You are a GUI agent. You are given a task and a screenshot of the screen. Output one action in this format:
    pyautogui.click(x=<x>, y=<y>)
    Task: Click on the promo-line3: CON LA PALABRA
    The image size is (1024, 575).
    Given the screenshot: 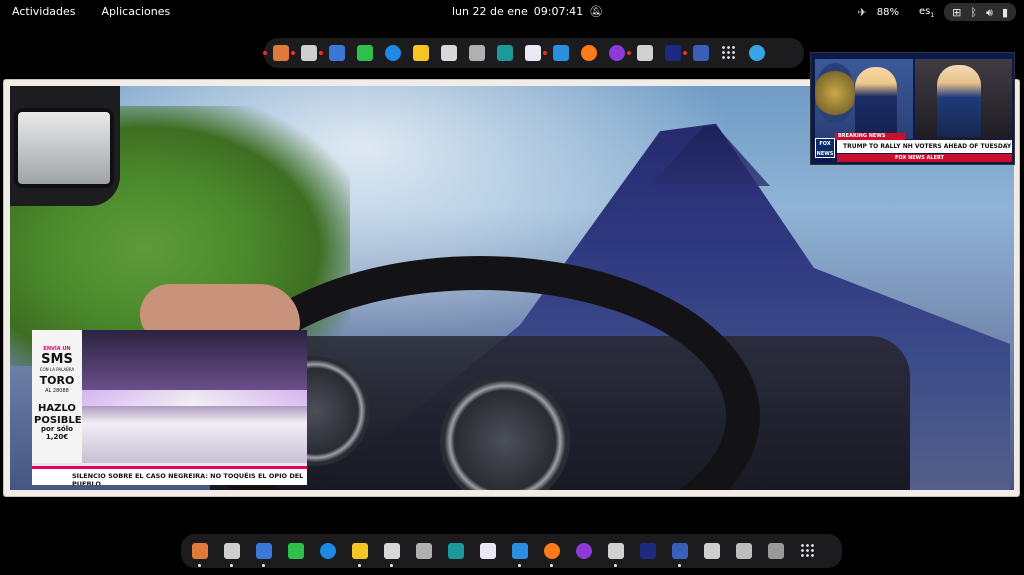 What is the action you would take?
    pyautogui.click(x=57, y=369)
    